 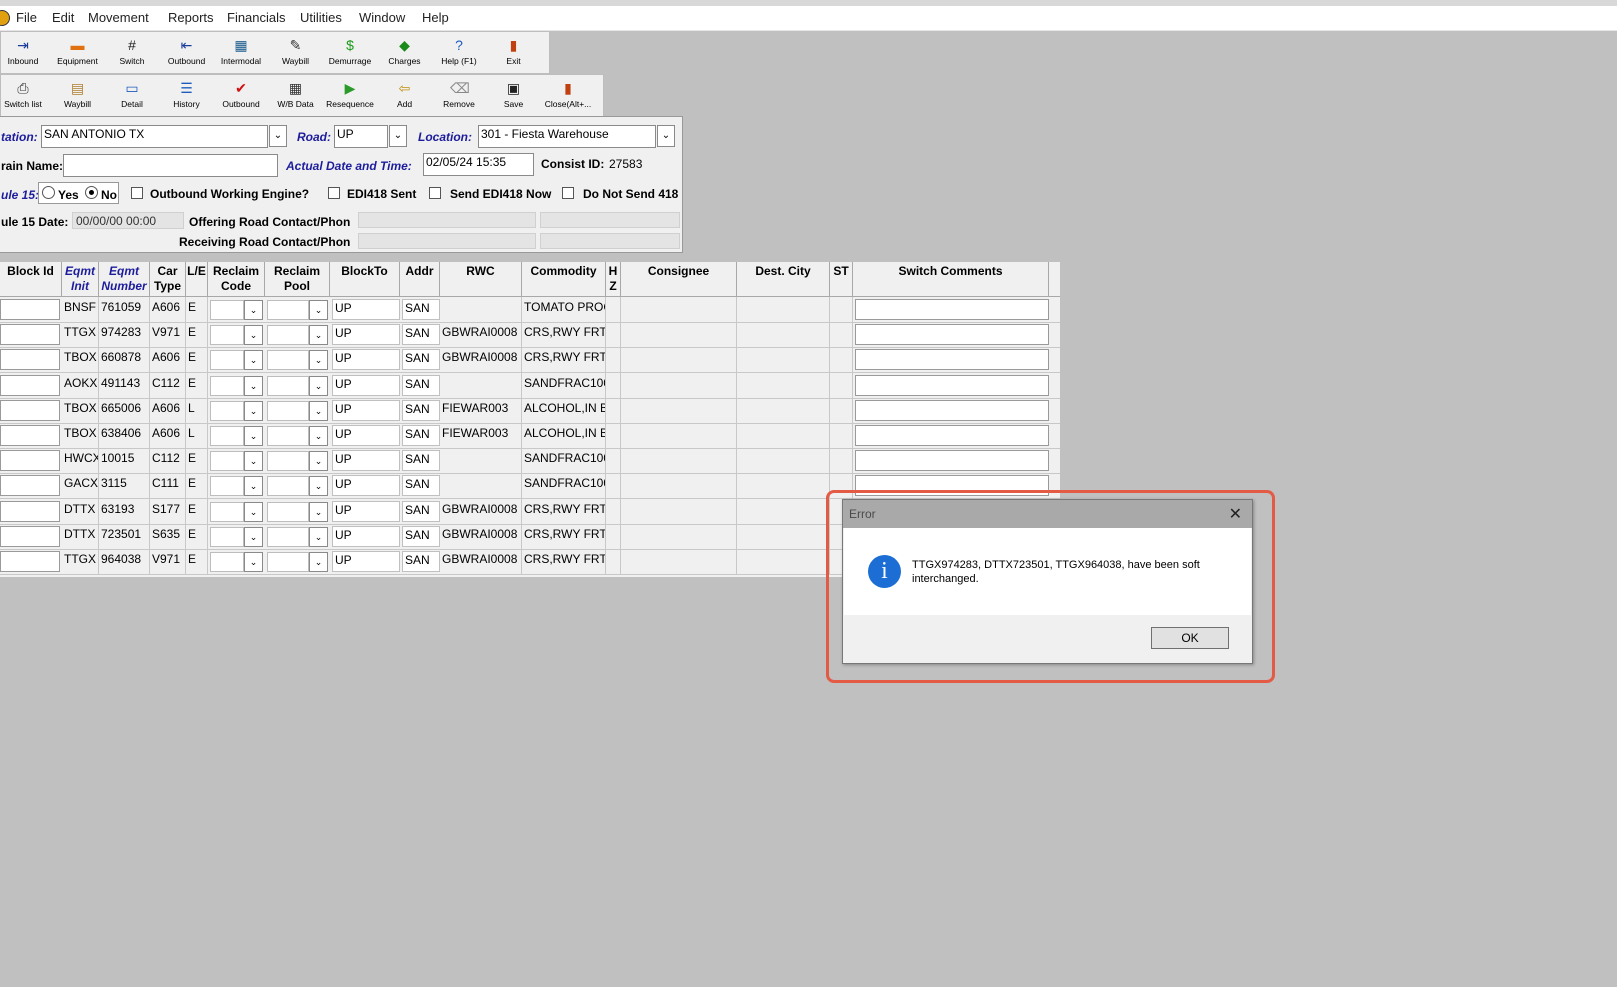 What do you see at coordinates (530, 461) in the screenshot?
I see `table-row: HWCX 10015 C112 E ⌄ ⌄ UP SAN SANDFRAC100` at bounding box center [530, 461].